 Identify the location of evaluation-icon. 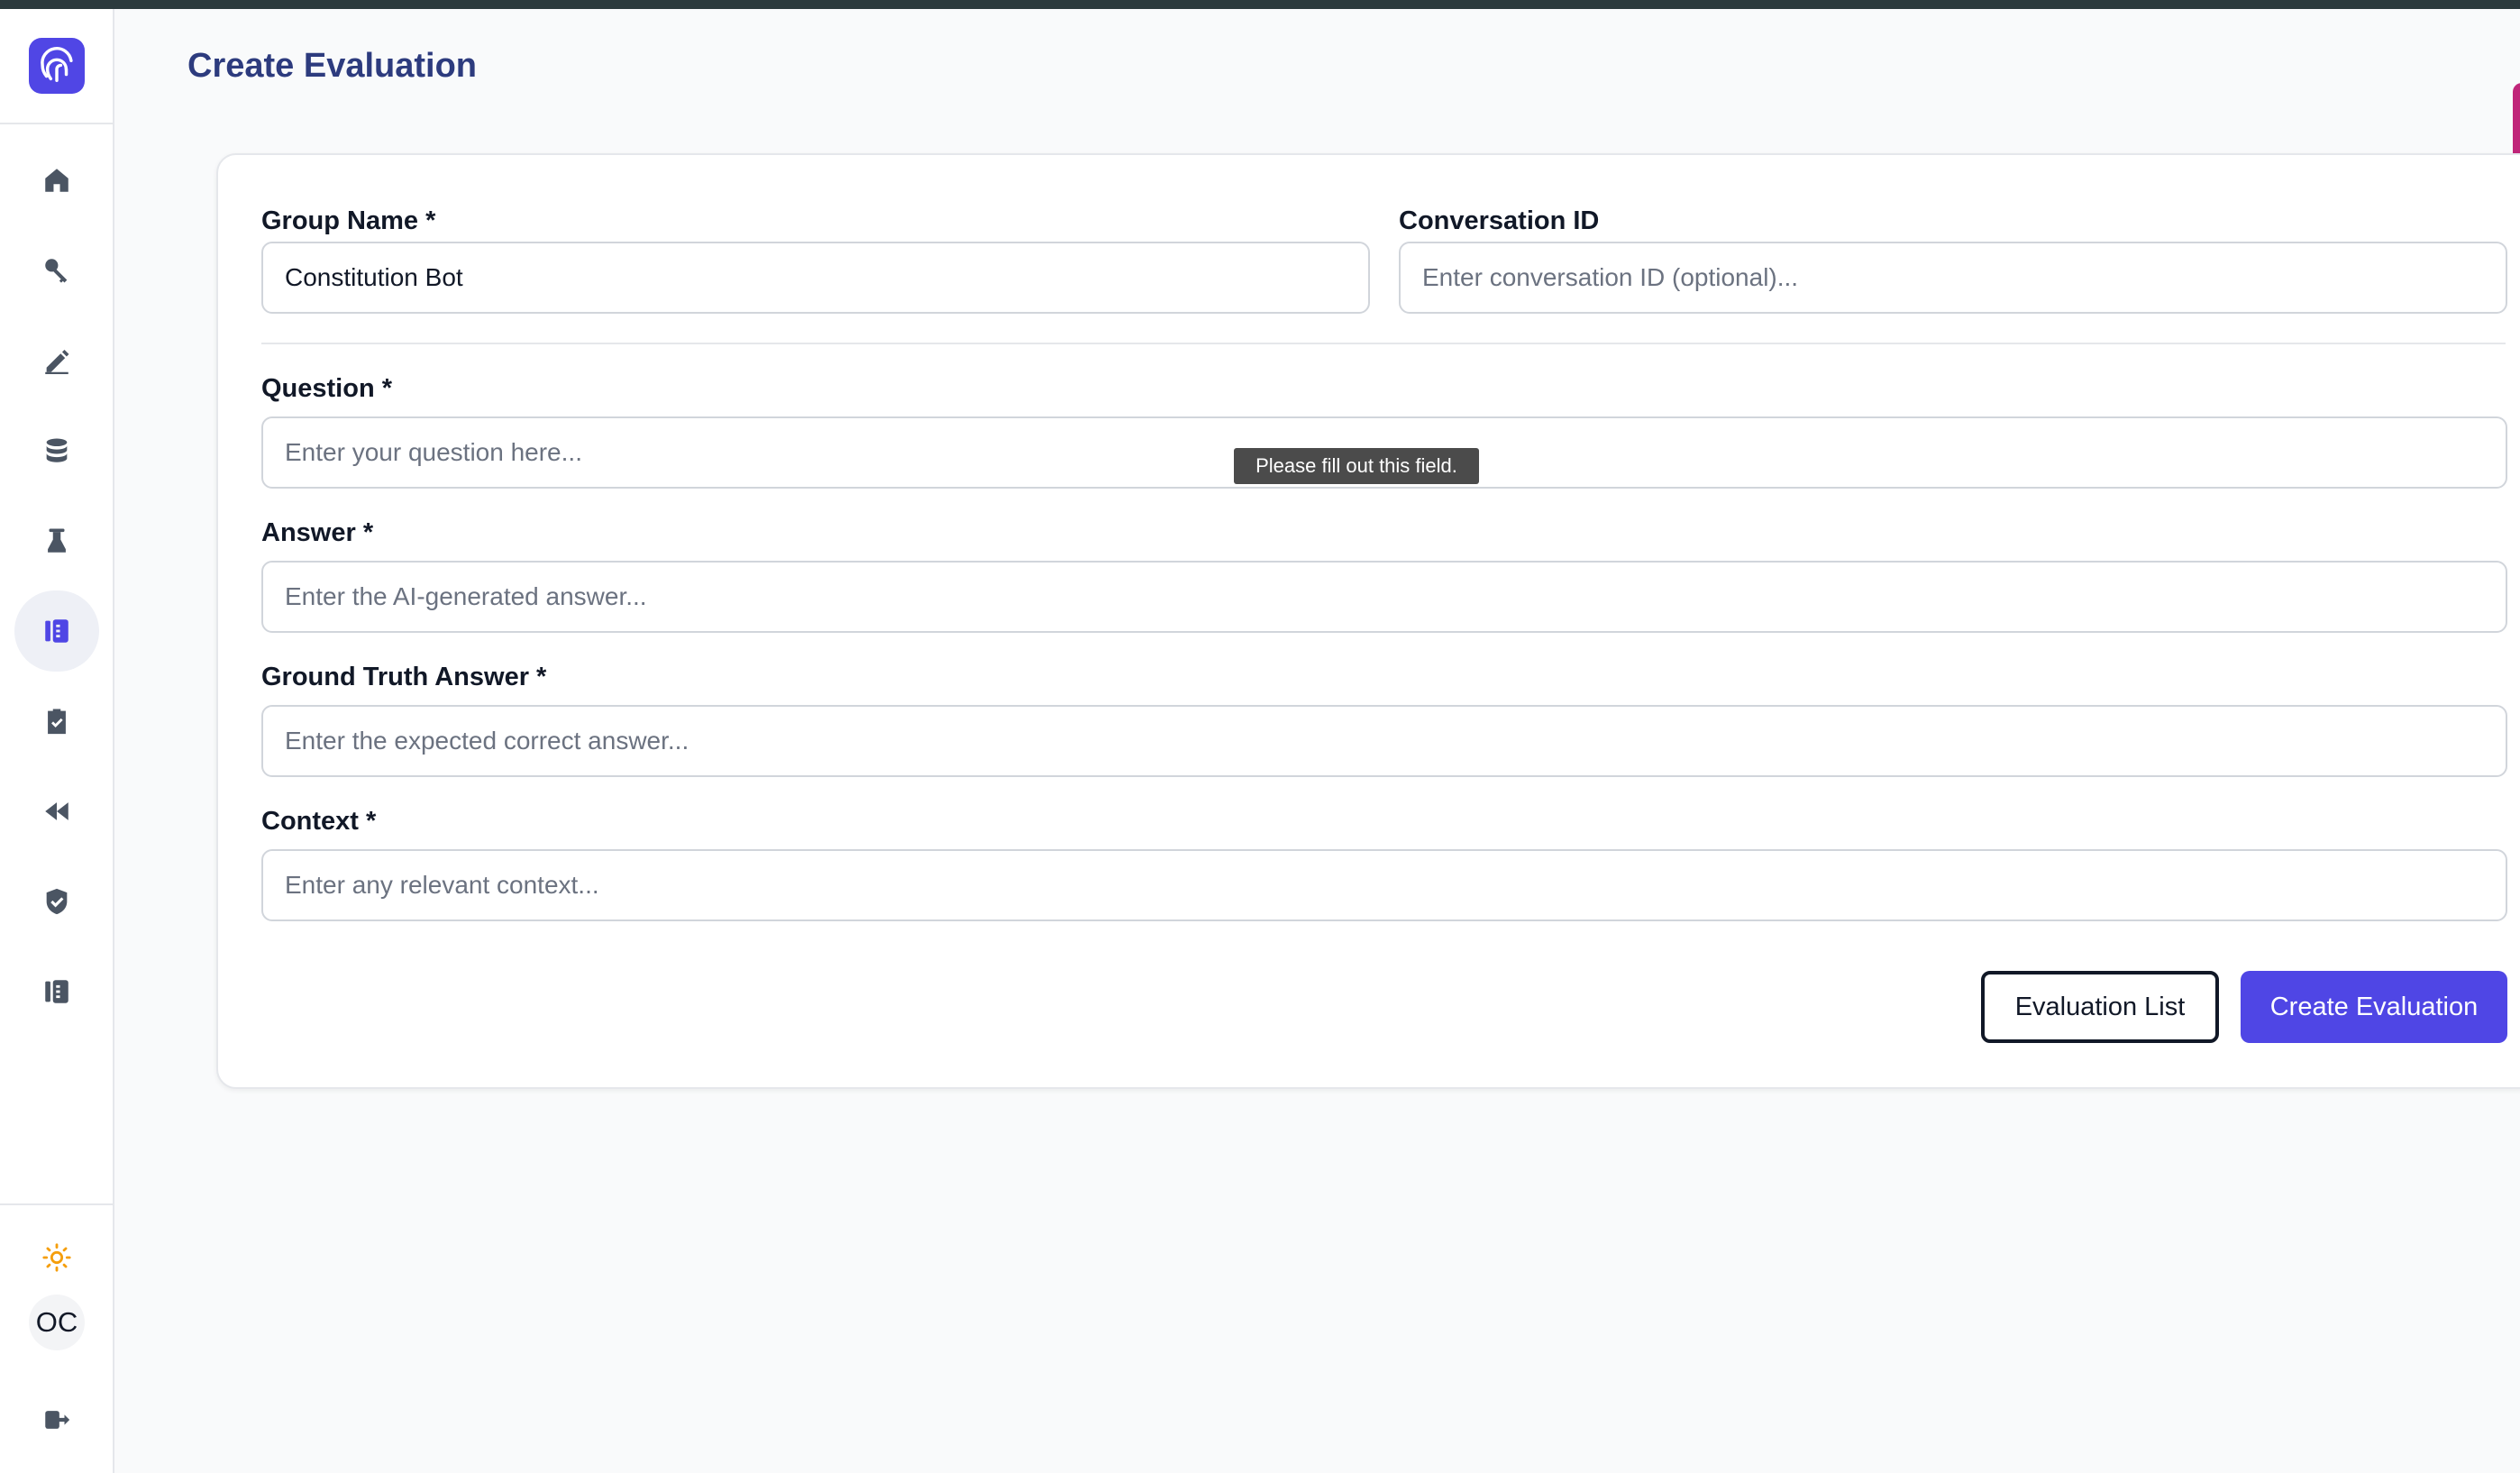
(57, 631).